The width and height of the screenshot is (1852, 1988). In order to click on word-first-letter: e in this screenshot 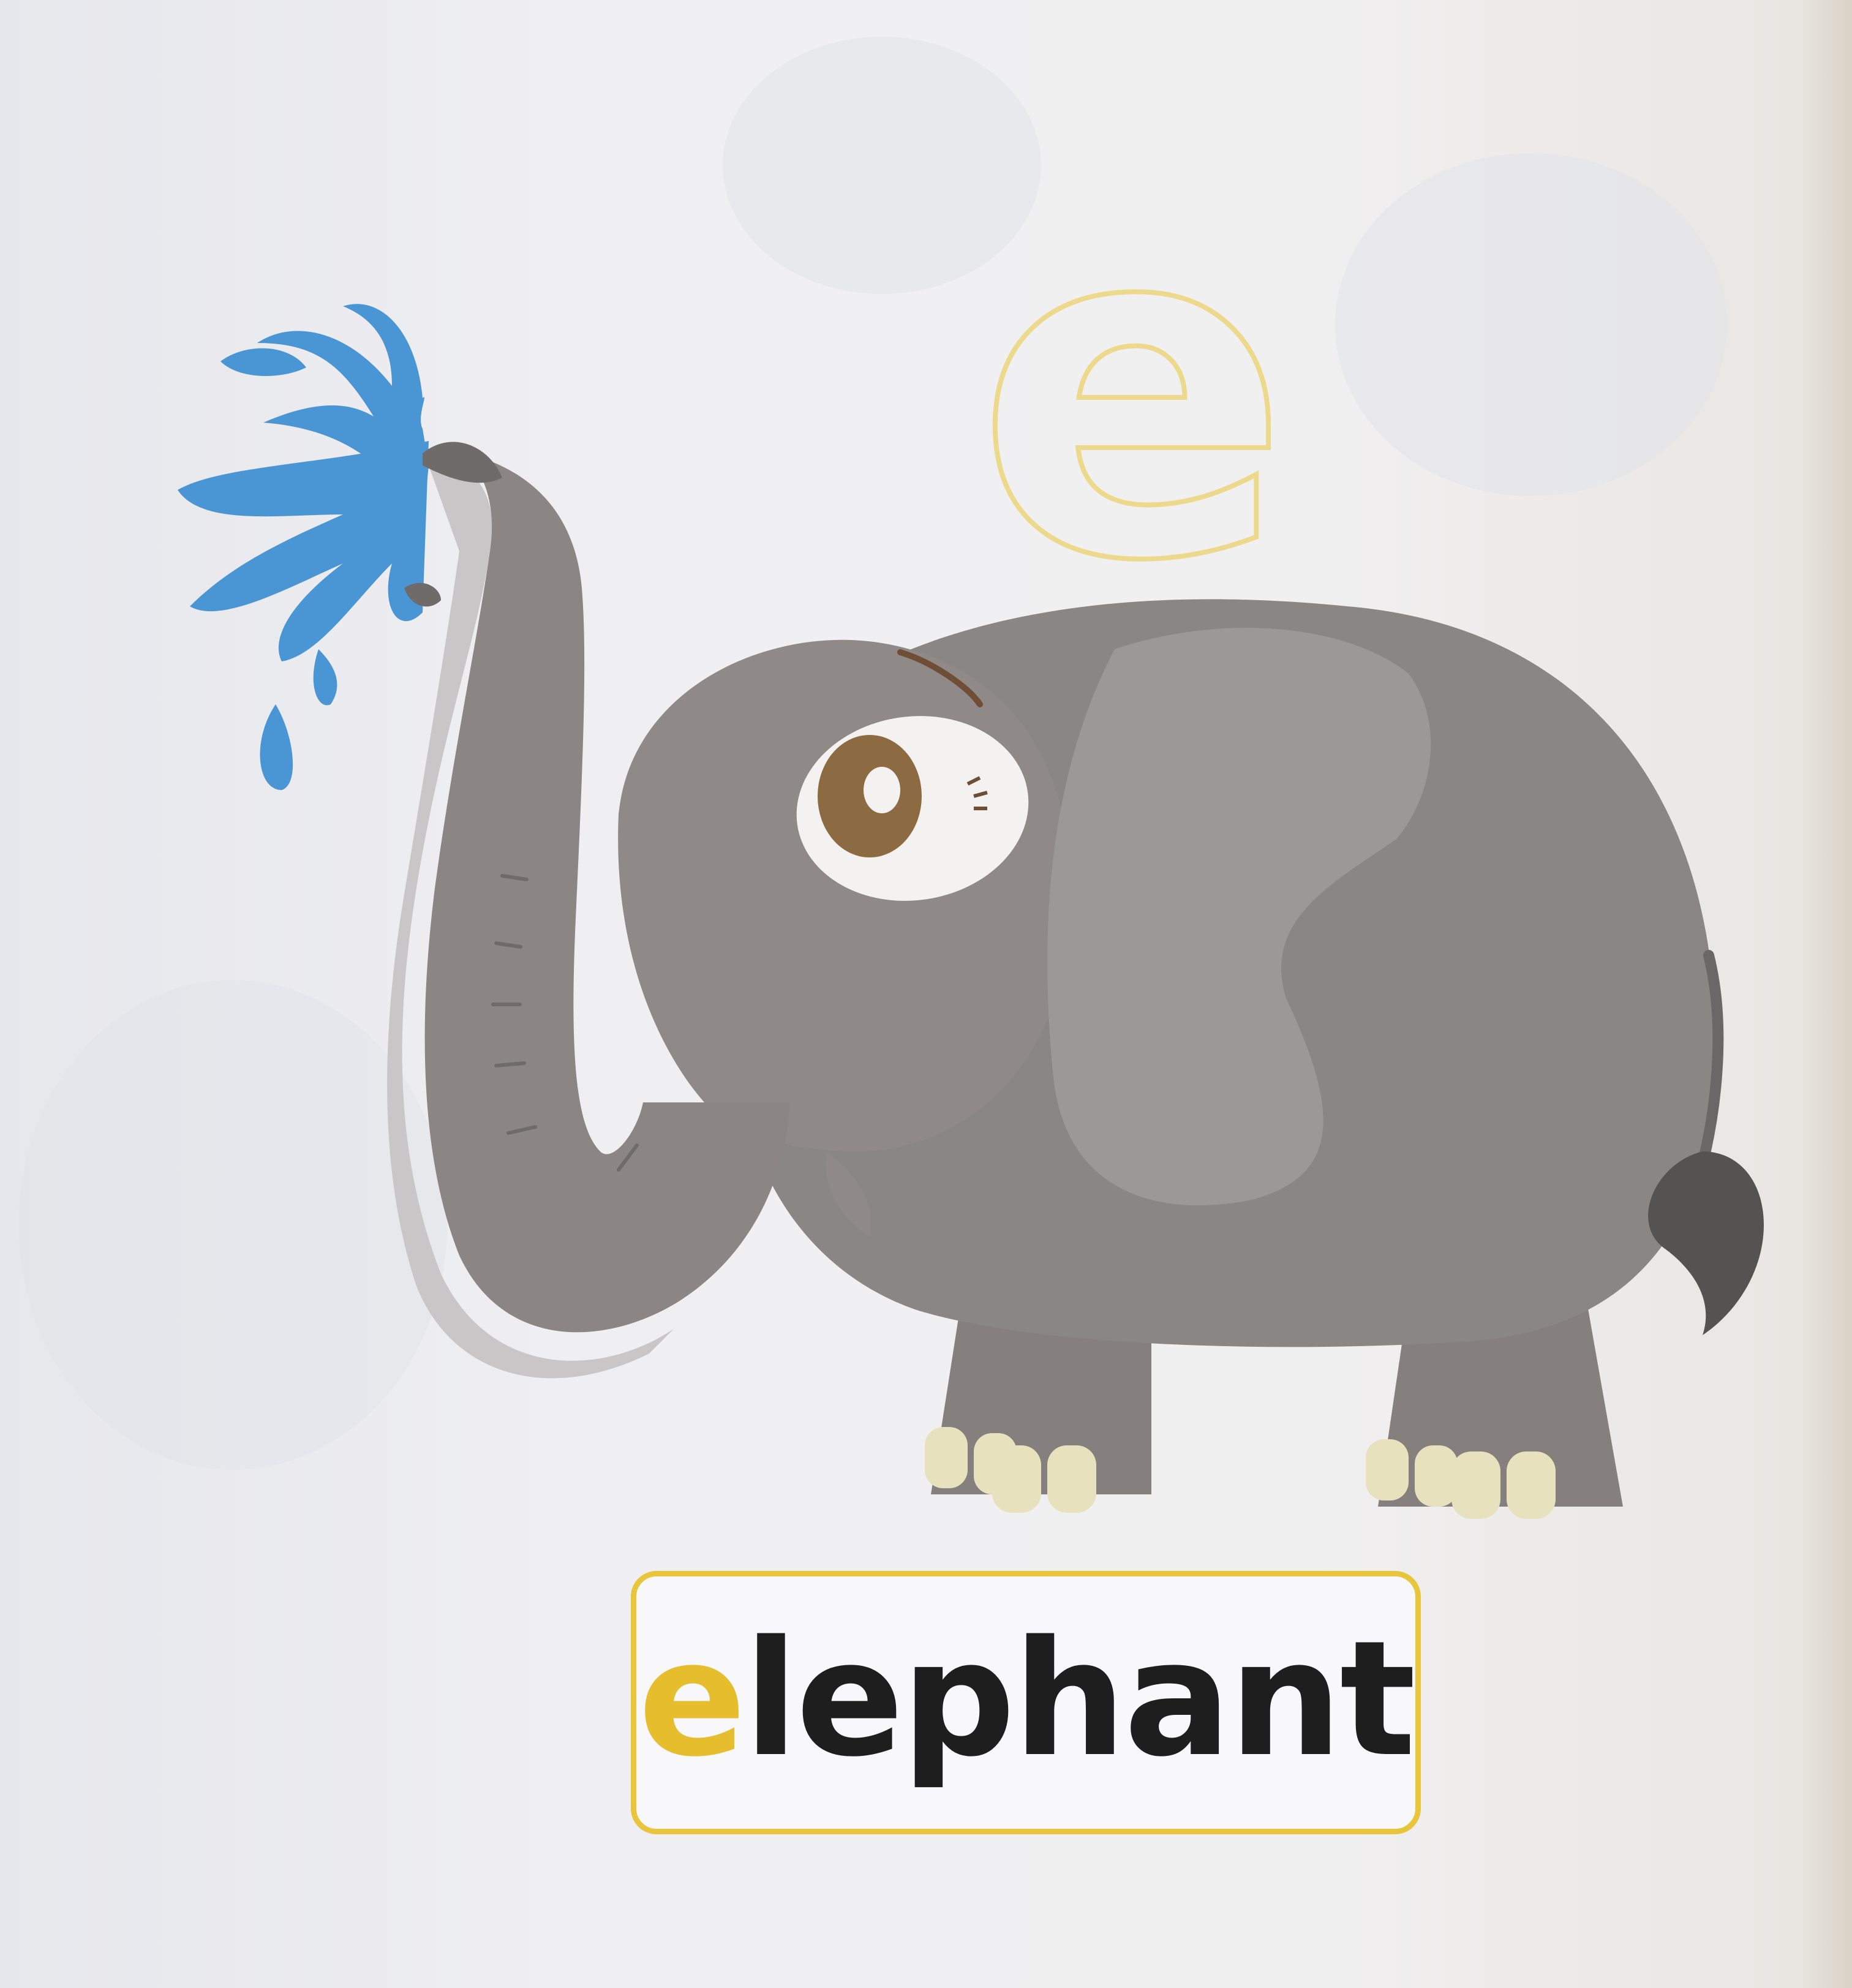, I will do `click(692, 1700)`.